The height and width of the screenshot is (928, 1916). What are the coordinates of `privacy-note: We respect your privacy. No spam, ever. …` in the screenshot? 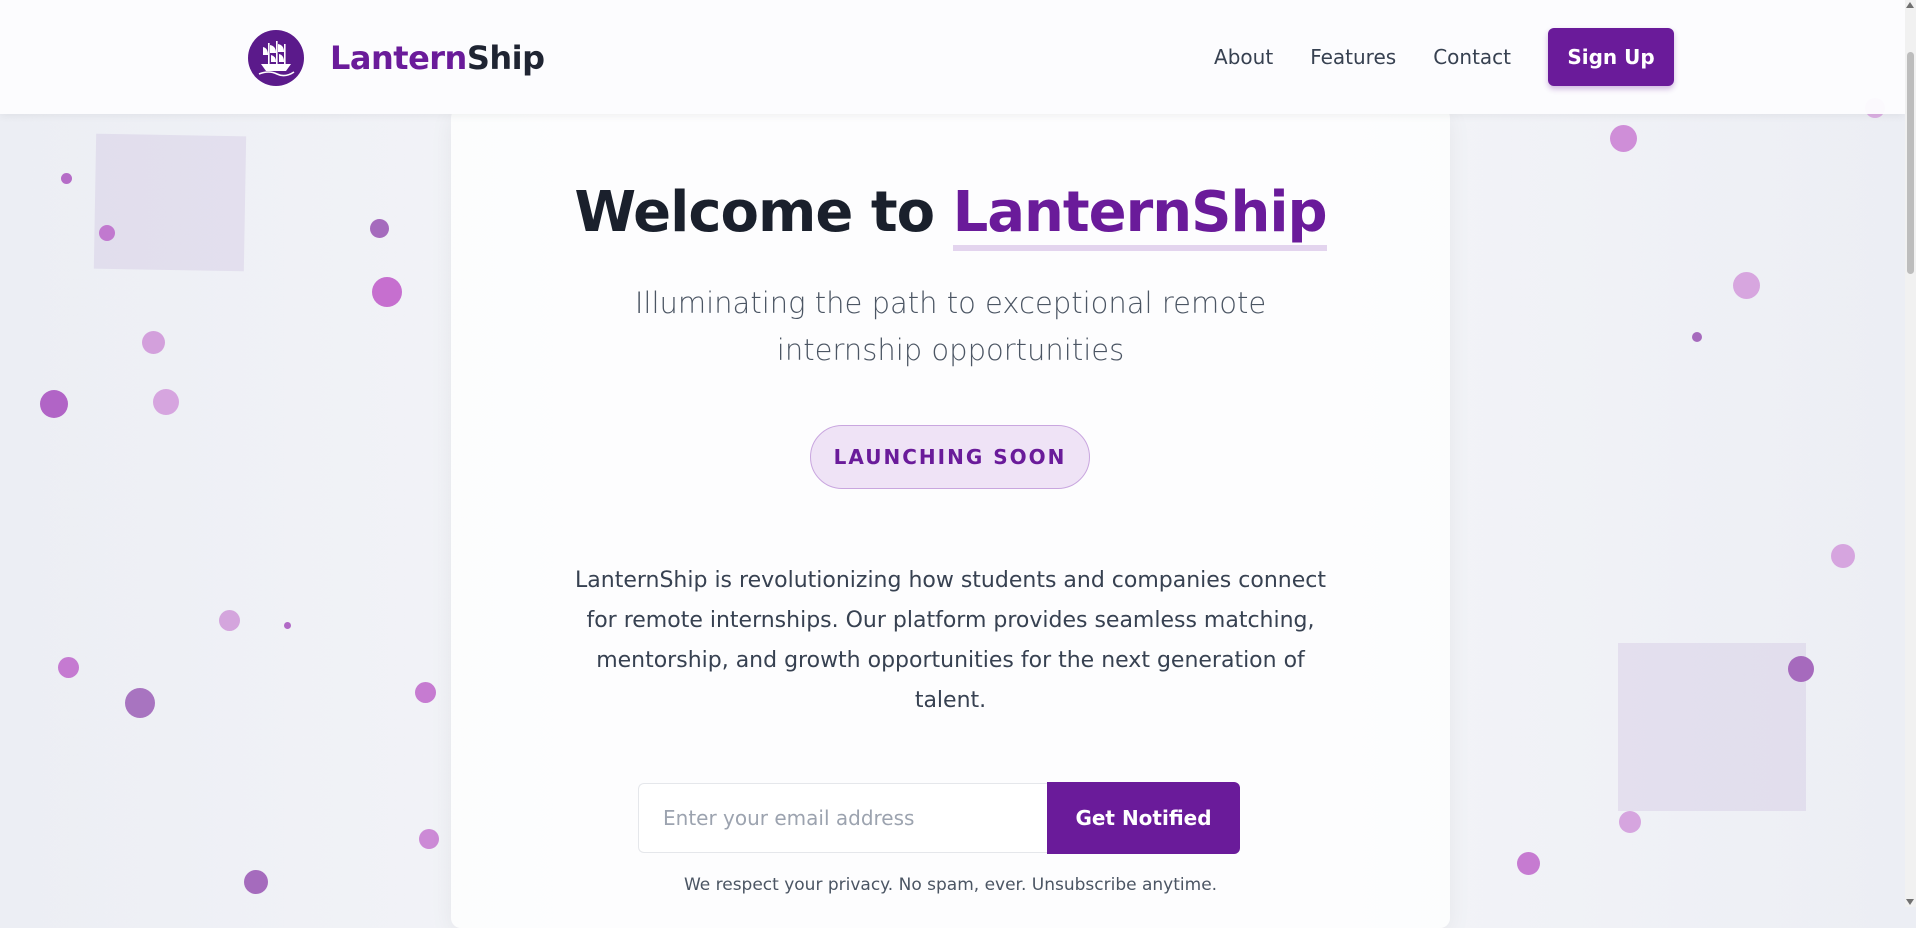 It's located at (950, 885).